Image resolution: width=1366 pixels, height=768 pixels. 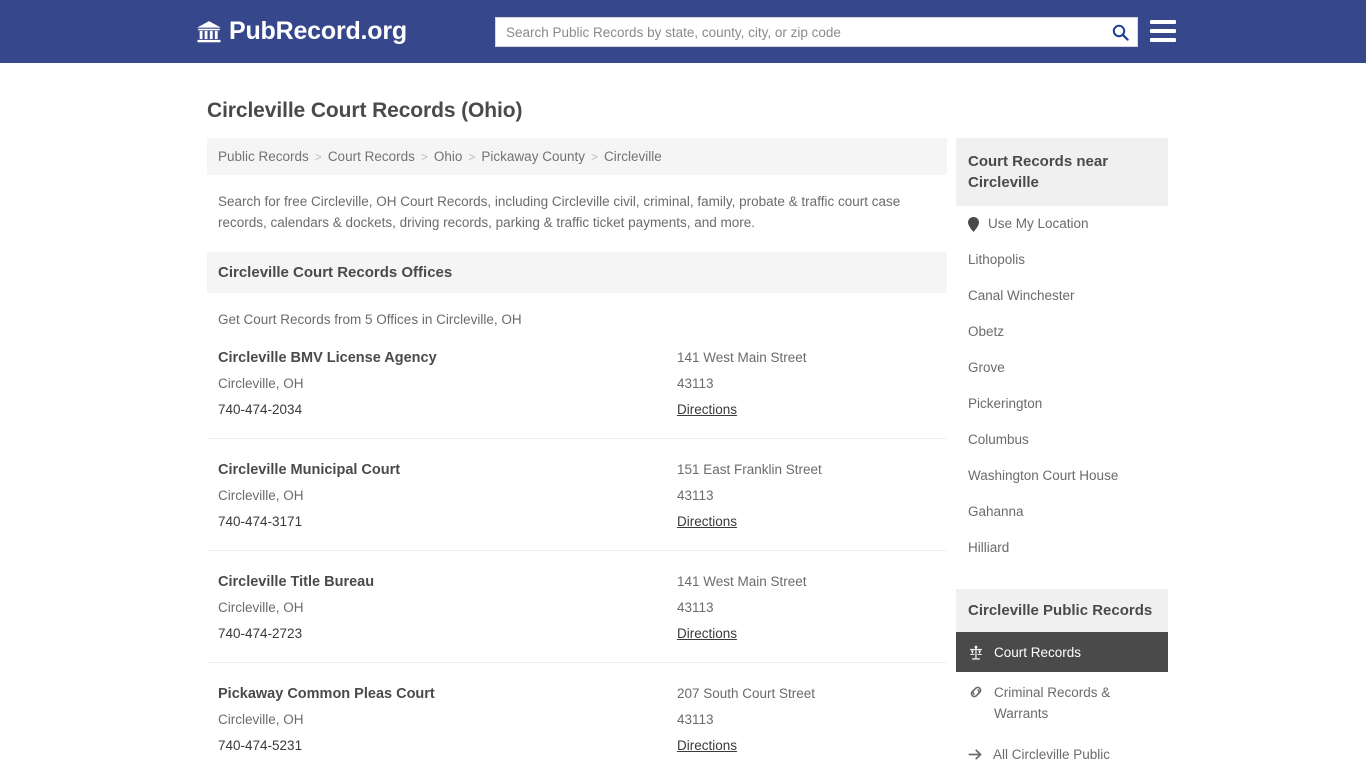 What do you see at coordinates (209, 31) in the screenshot?
I see `bank-building-icon` at bounding box center [209, 31].